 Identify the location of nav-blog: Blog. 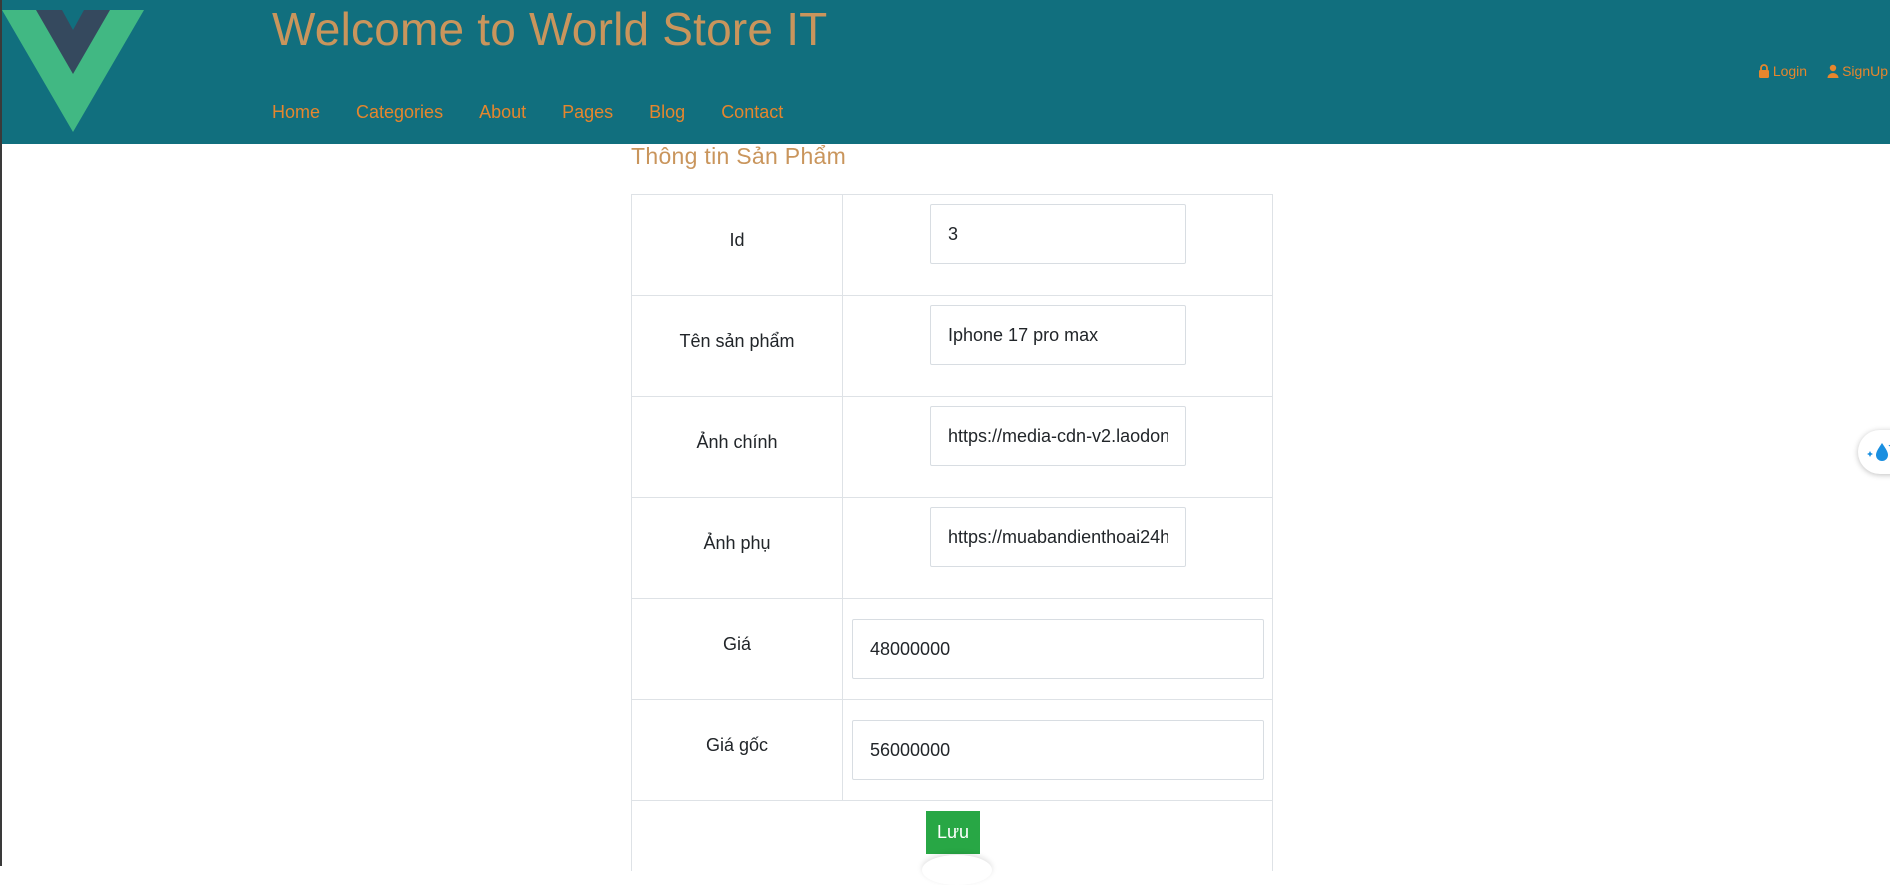
(667, 112).